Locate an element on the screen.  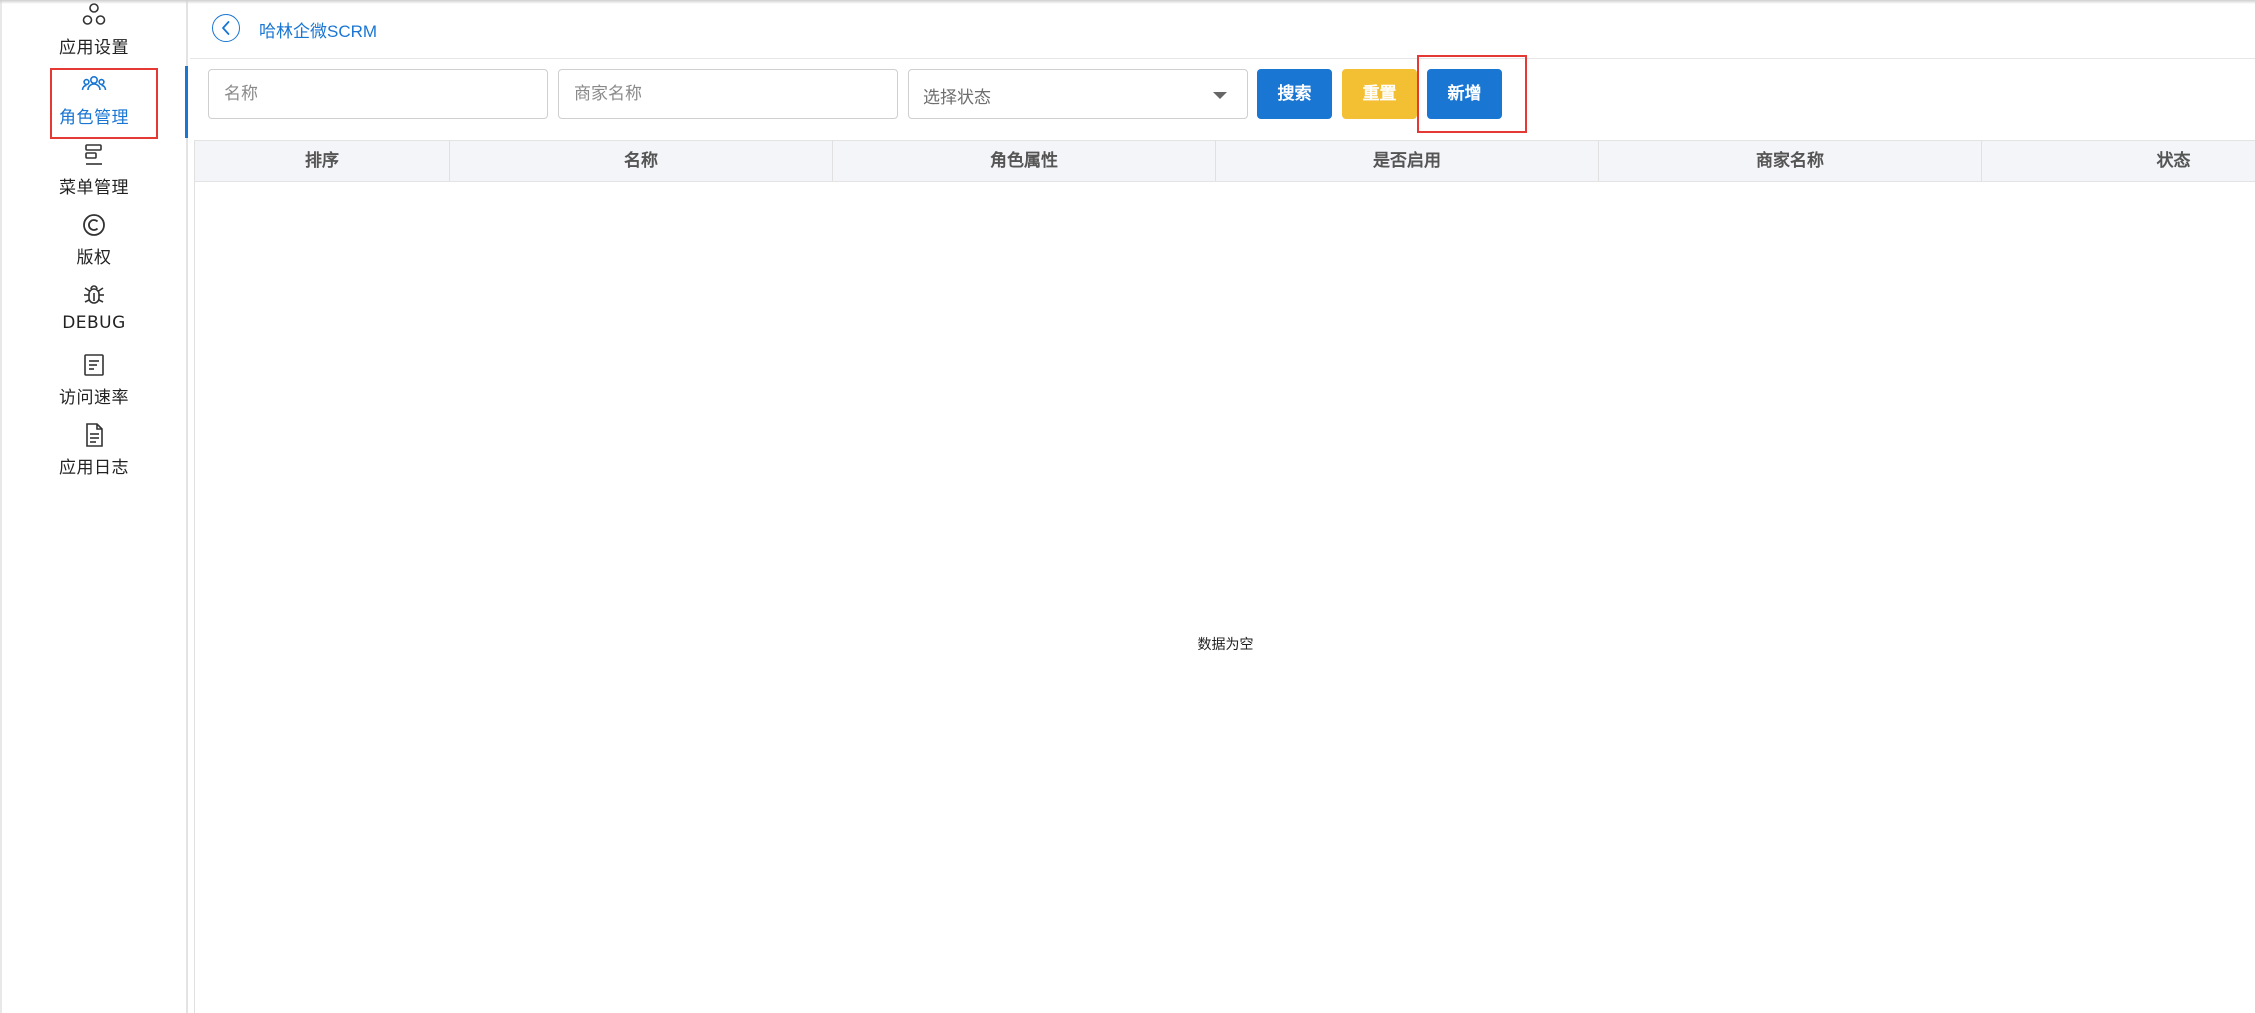
back-button is located at coordinates (226, 28).